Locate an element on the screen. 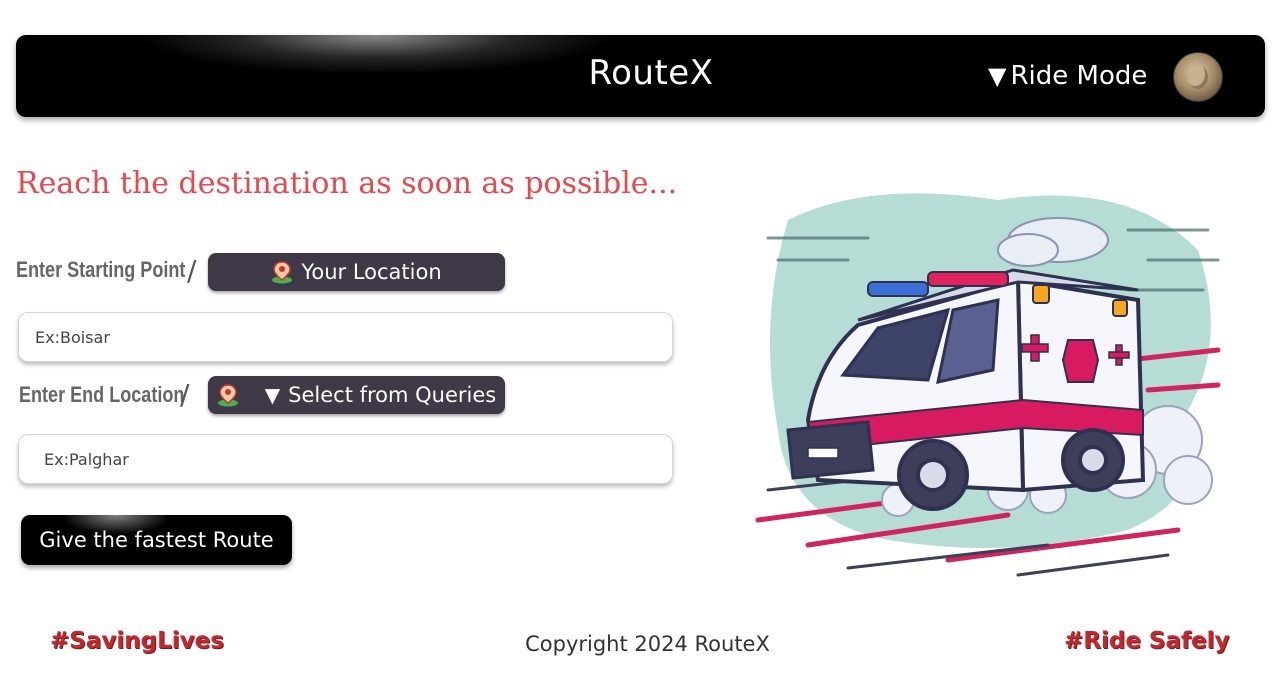  start-point-input is located at coordinates (345, 337).